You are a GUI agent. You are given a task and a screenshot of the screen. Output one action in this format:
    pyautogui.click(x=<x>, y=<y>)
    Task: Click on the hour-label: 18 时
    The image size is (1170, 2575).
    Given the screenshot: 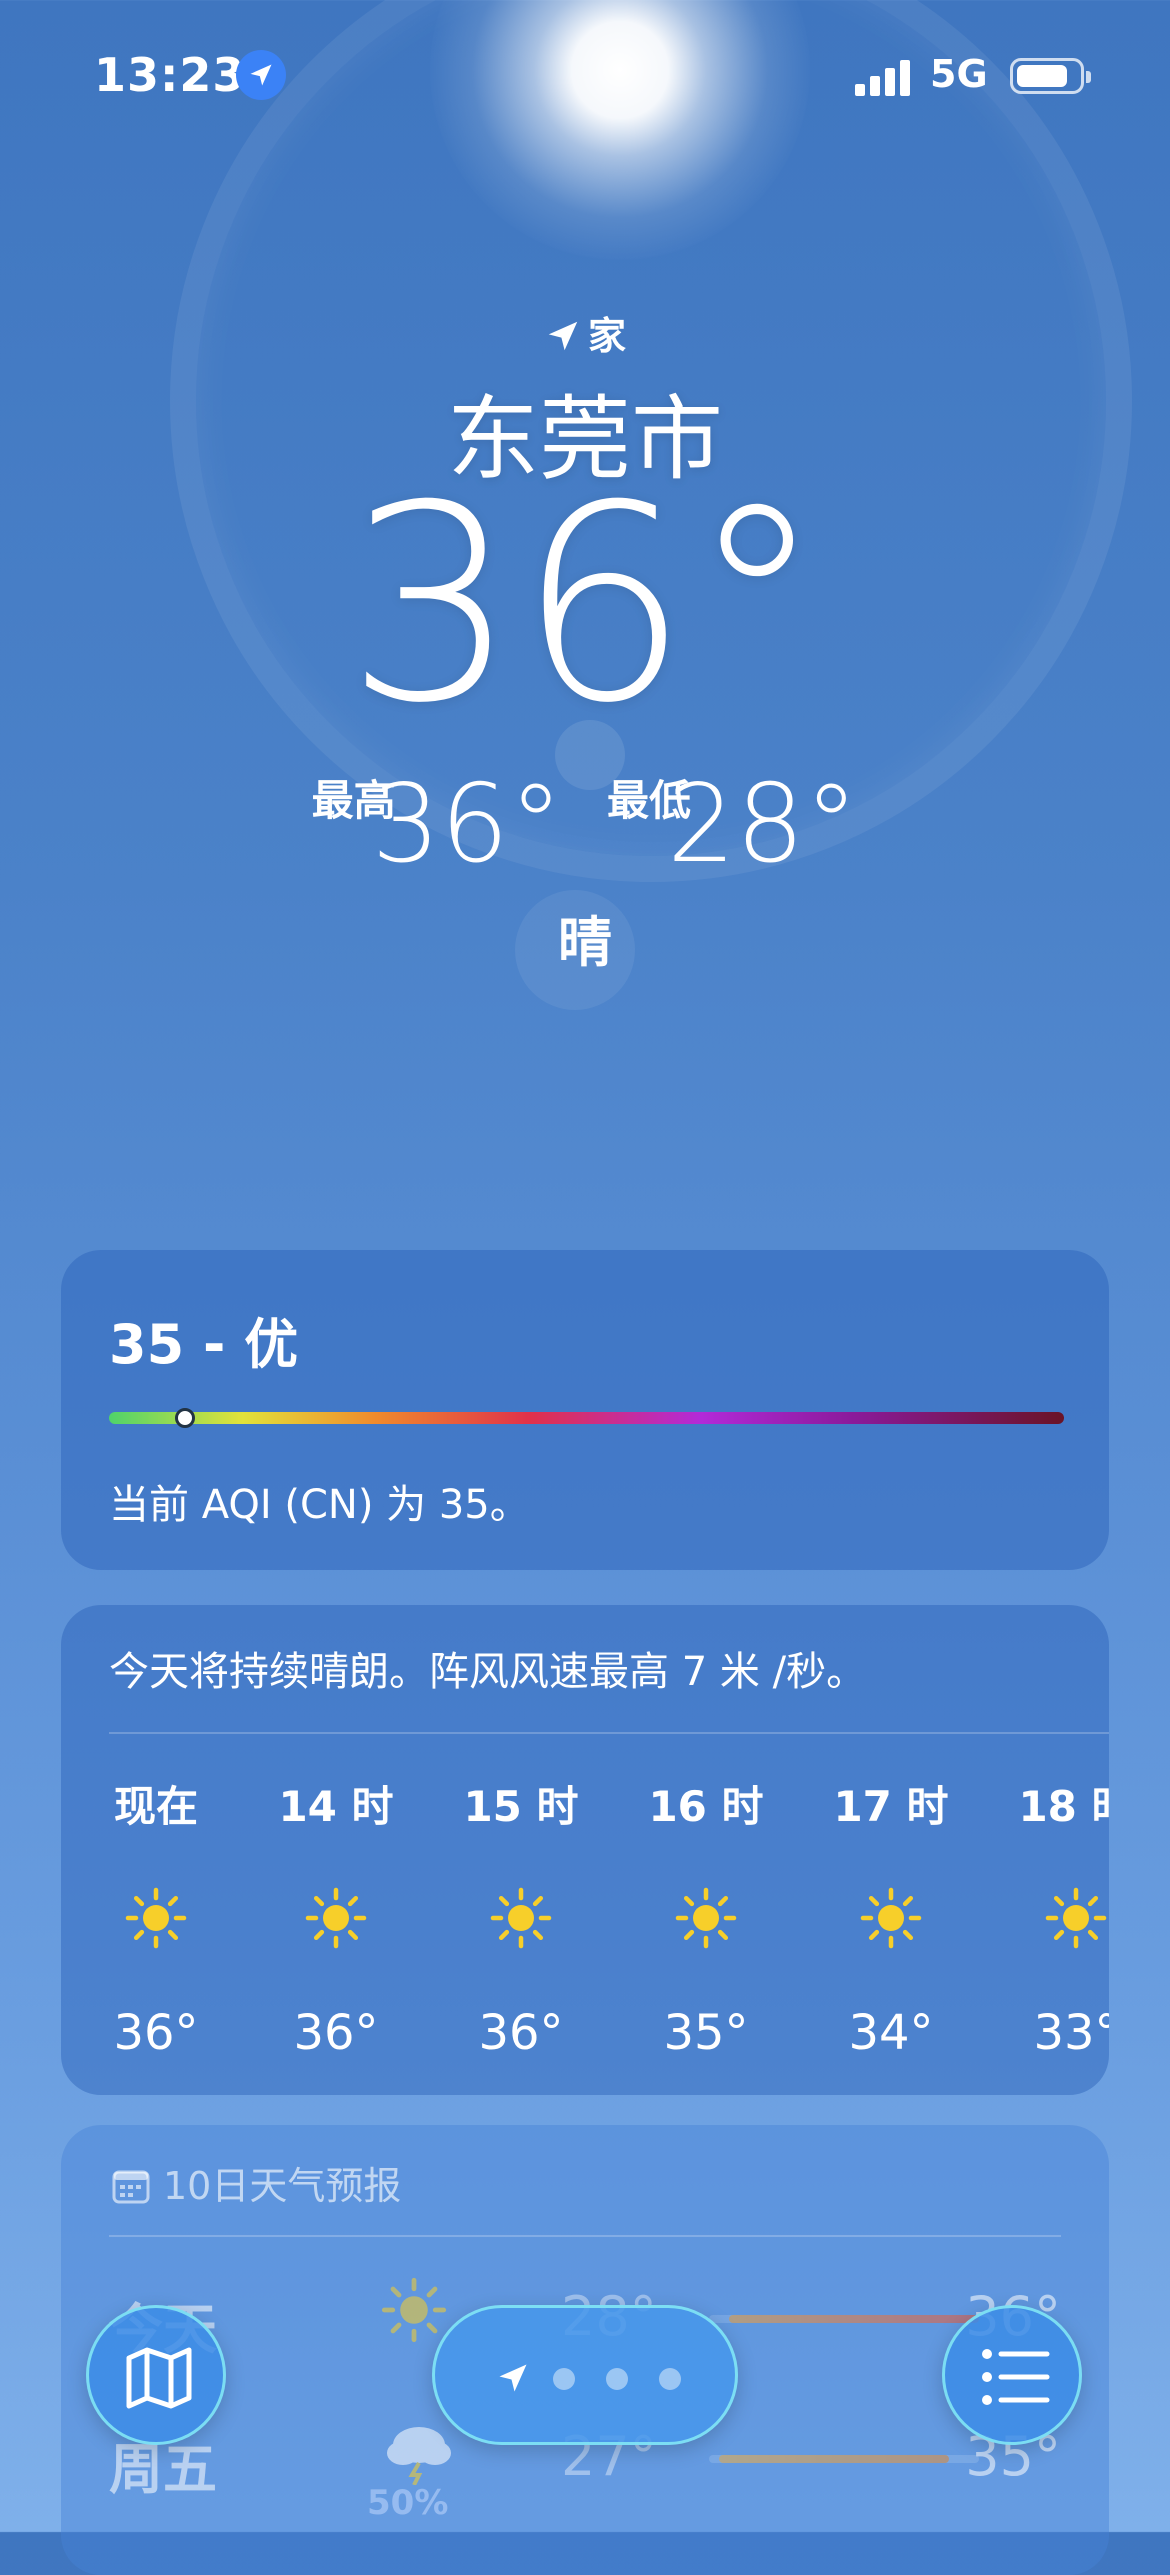 What is the action you would take?
    pyautogui.click(x=1063, y=1806)
    